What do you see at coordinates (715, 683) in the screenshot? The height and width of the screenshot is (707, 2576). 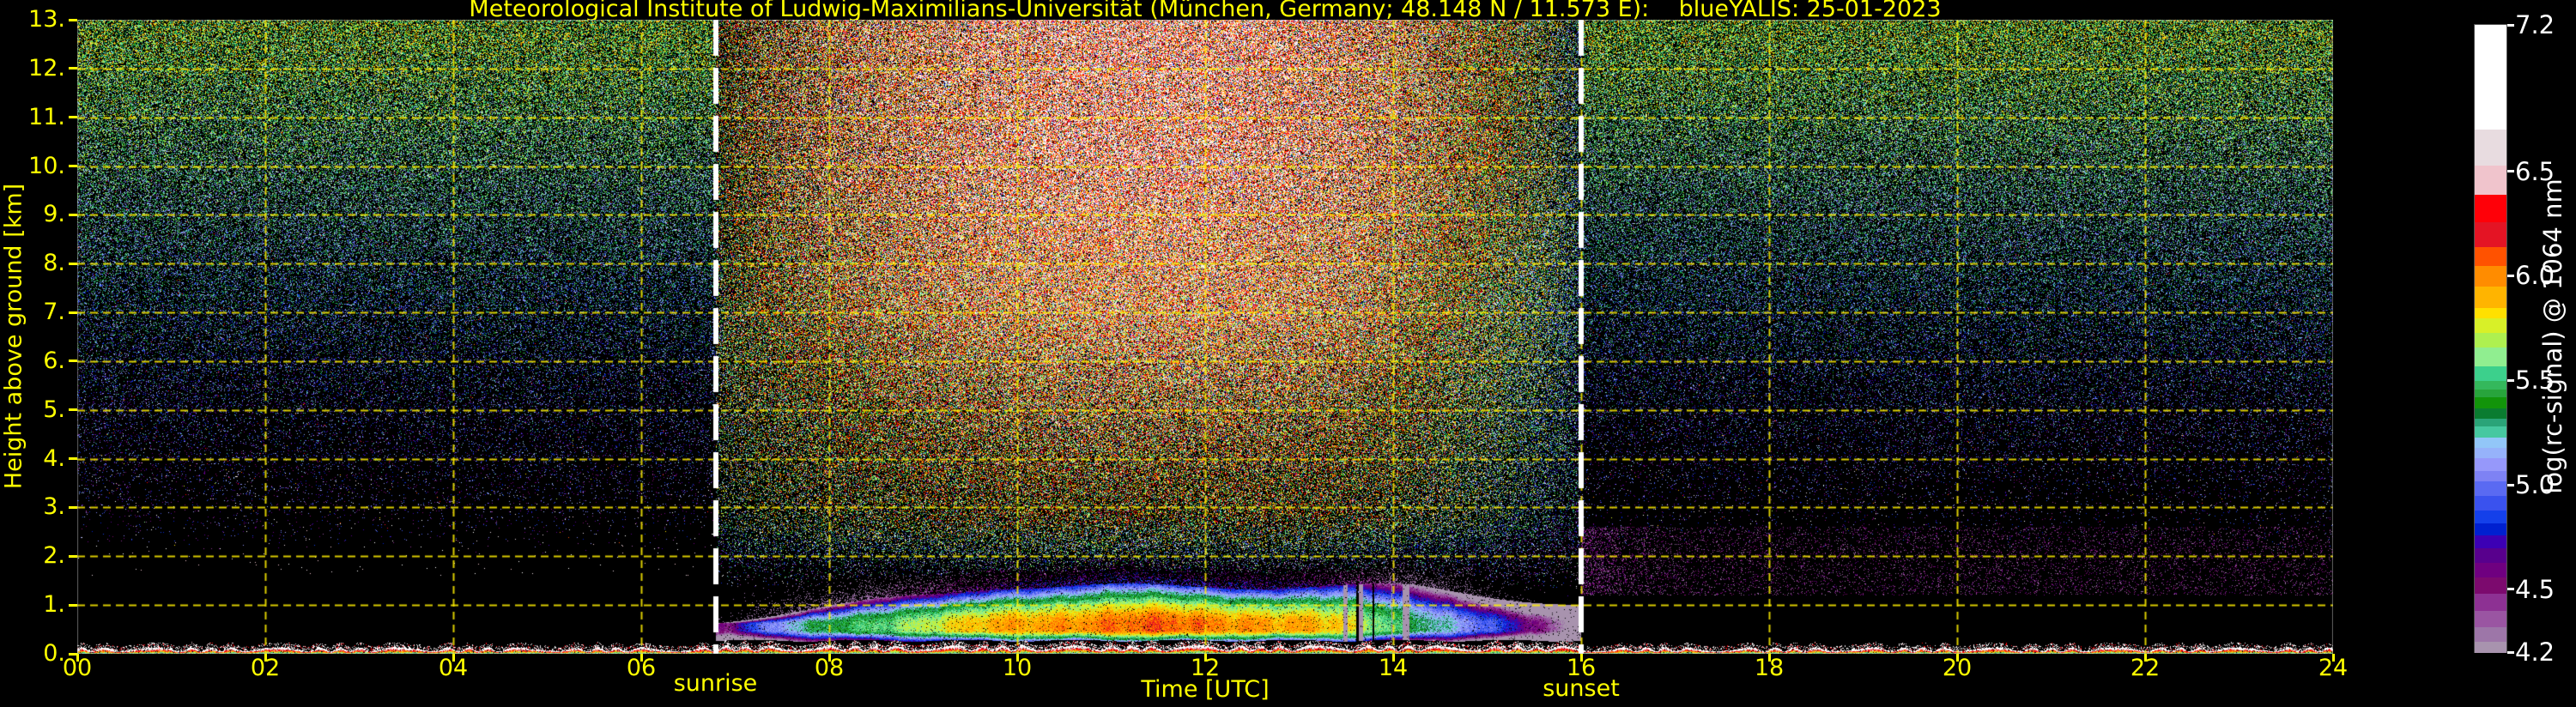 I see `sunrise-label: sunrise` at bounding box center [715, 683].